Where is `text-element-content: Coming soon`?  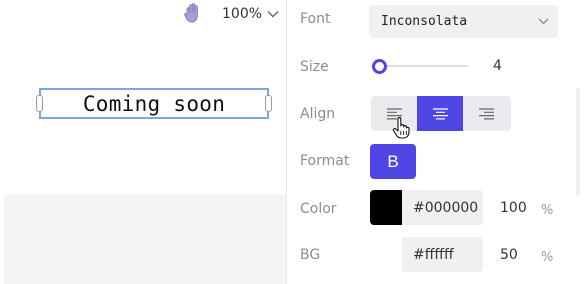 text-element-content: Coming soon is located at coordinates (154, 104).